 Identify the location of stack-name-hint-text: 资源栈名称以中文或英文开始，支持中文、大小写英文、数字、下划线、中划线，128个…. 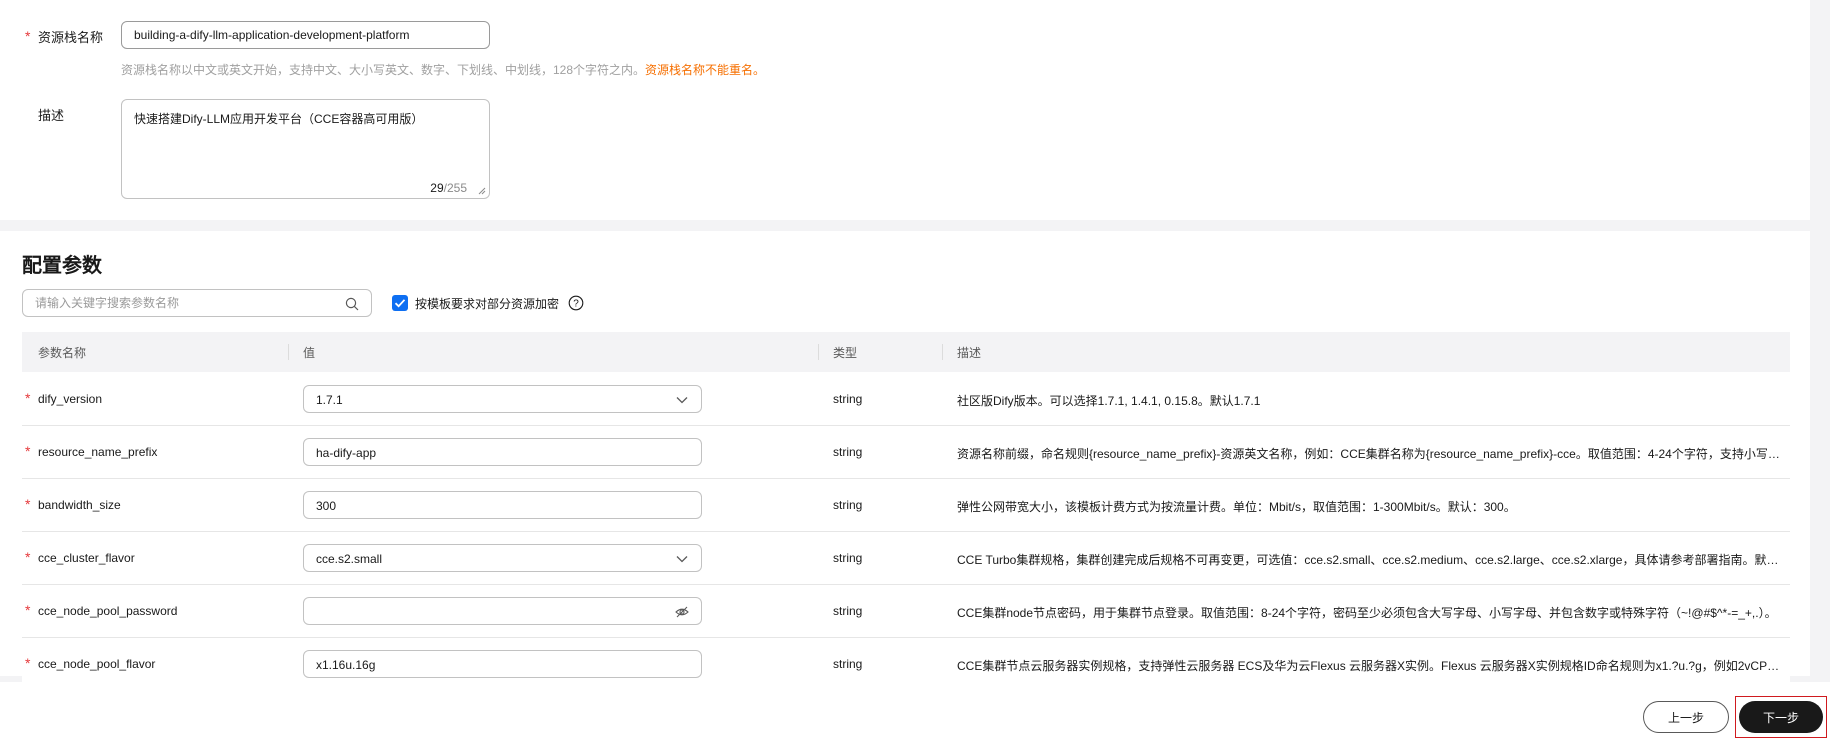
(383, 70).